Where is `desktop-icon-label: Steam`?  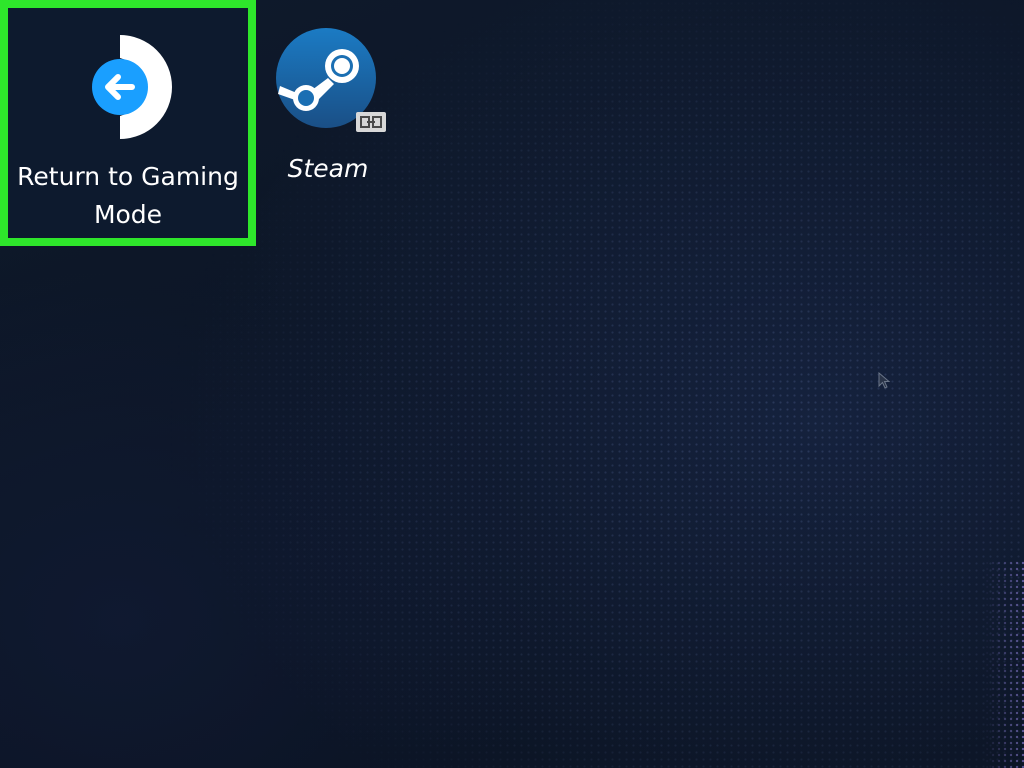 desktop-icon-label: Steam is located at coordinates (328, 169).